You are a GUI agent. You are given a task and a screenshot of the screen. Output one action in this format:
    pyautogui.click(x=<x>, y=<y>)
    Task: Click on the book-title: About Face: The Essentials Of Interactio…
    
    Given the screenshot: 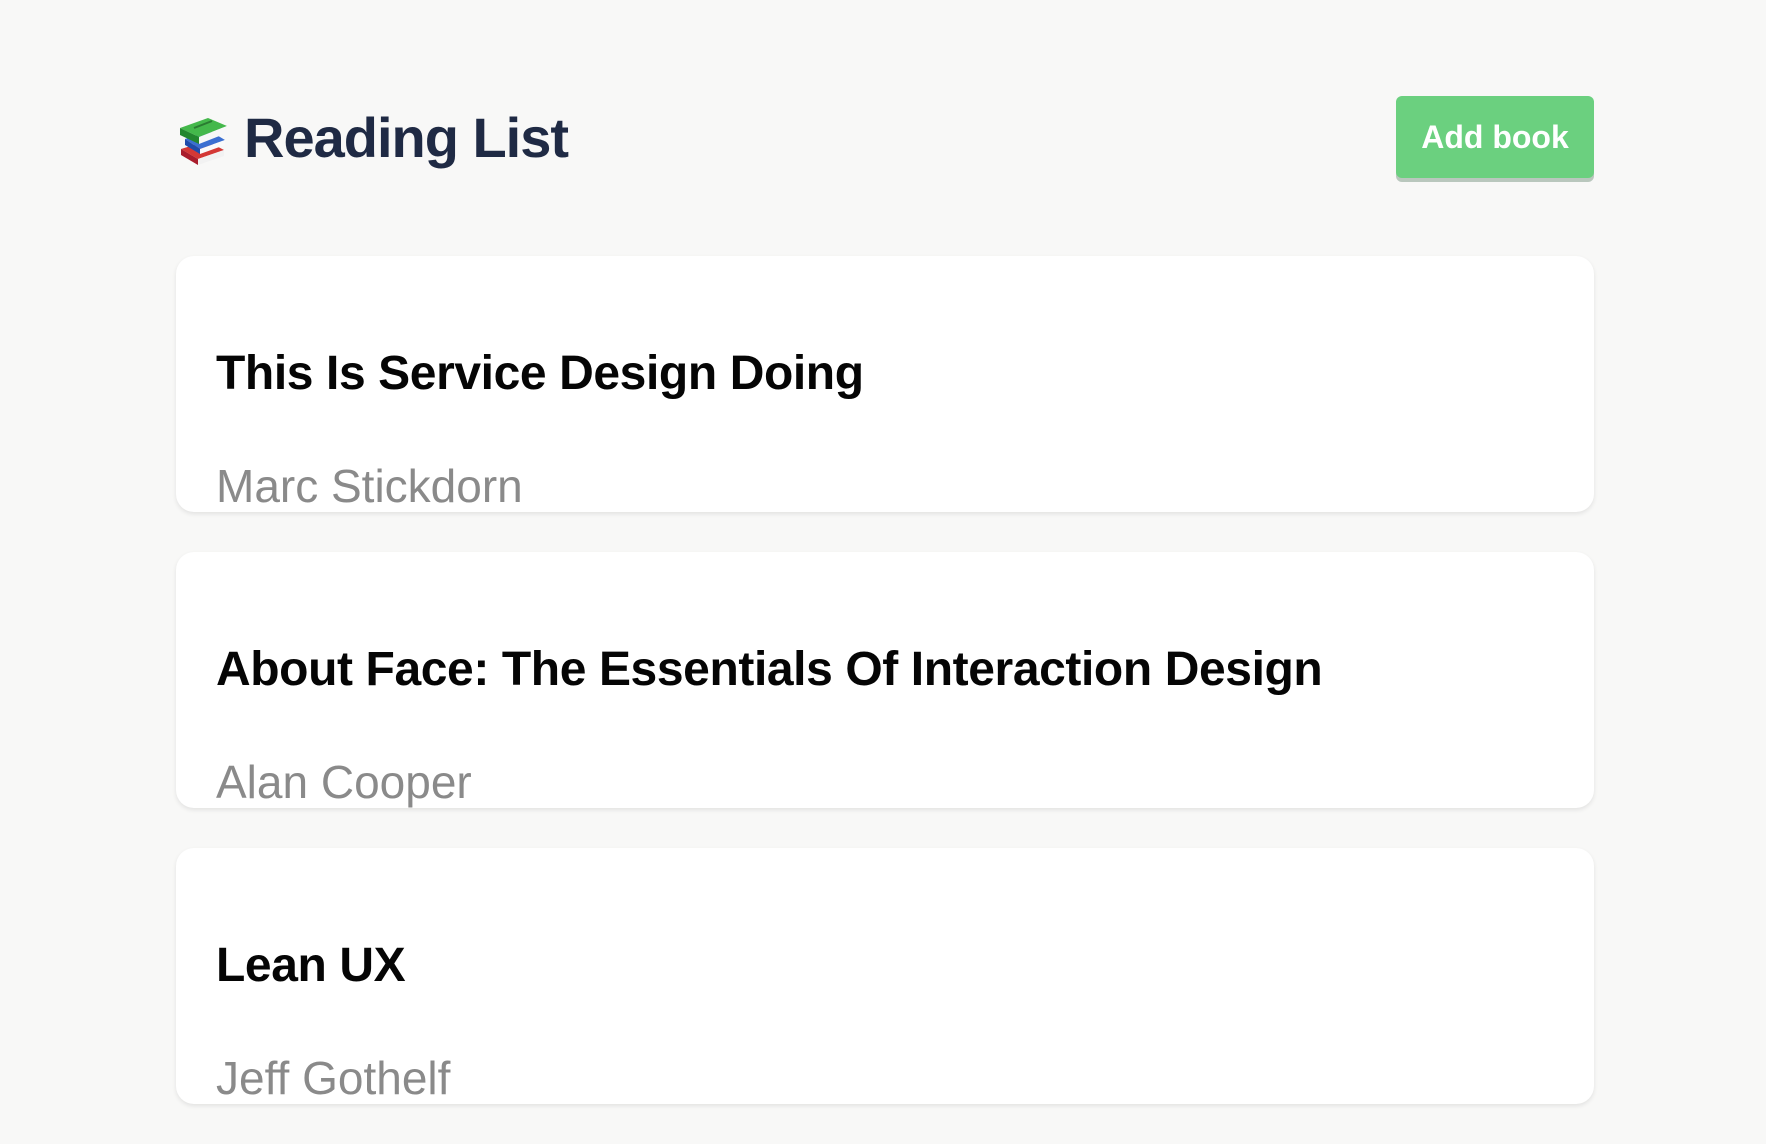 What is the action you would take?
    pyautogui.click(x=769, y=669)
    